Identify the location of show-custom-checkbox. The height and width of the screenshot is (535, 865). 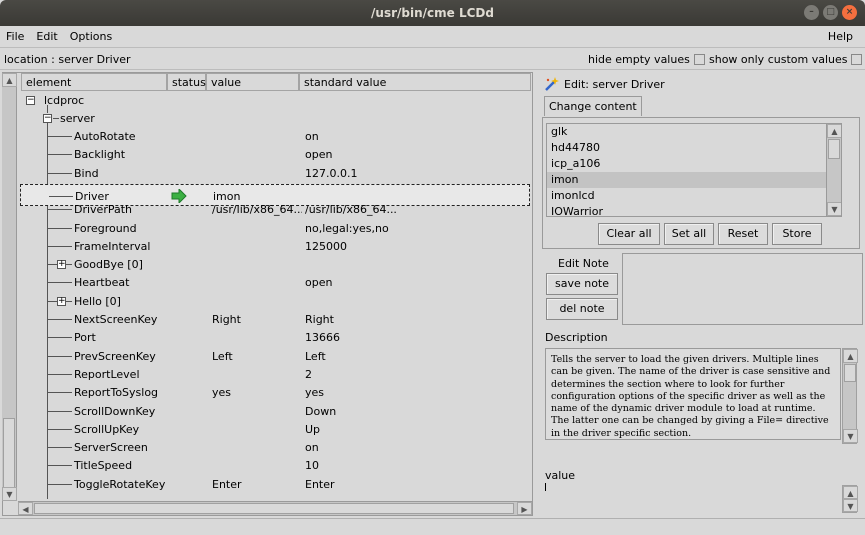
(857, 59).